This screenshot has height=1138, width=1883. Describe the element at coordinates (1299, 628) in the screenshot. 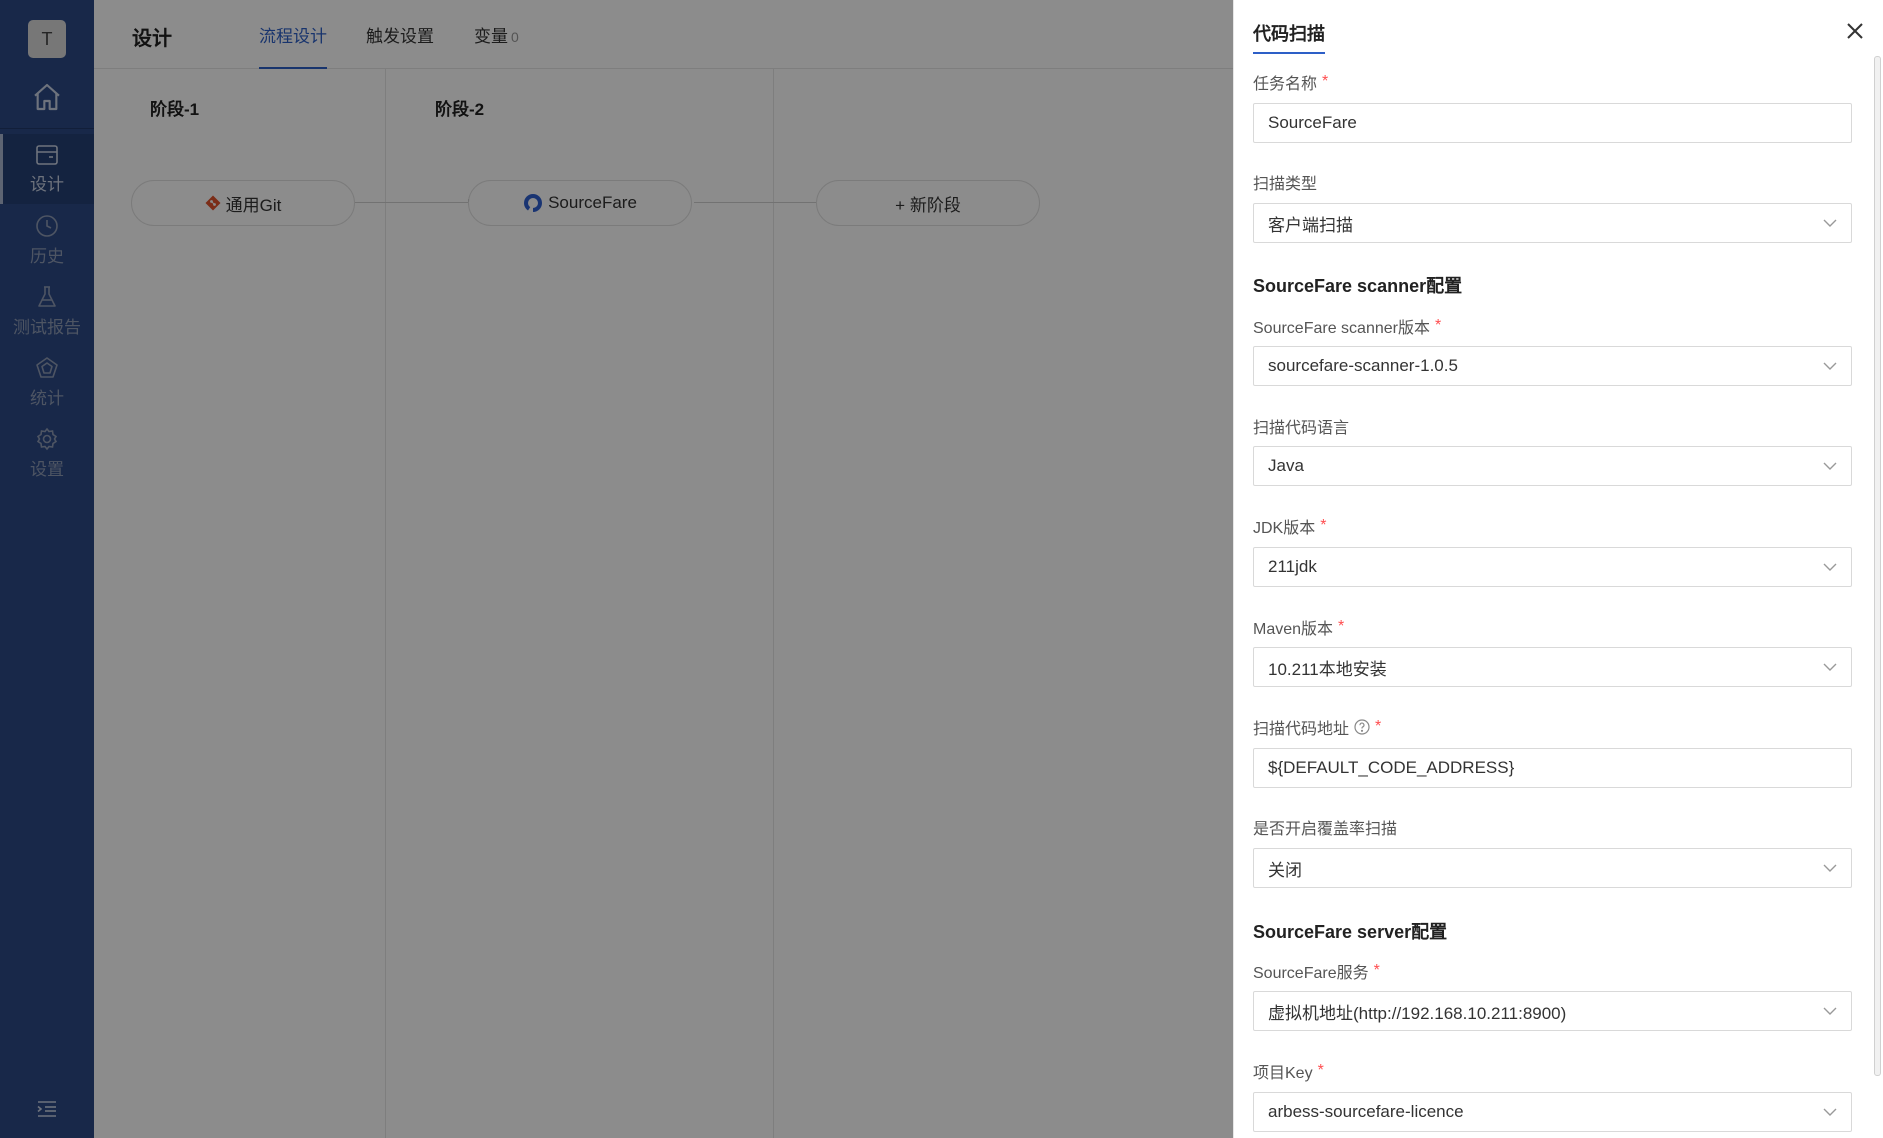

I see `maven-version-label: Maven版本 *` at that location.